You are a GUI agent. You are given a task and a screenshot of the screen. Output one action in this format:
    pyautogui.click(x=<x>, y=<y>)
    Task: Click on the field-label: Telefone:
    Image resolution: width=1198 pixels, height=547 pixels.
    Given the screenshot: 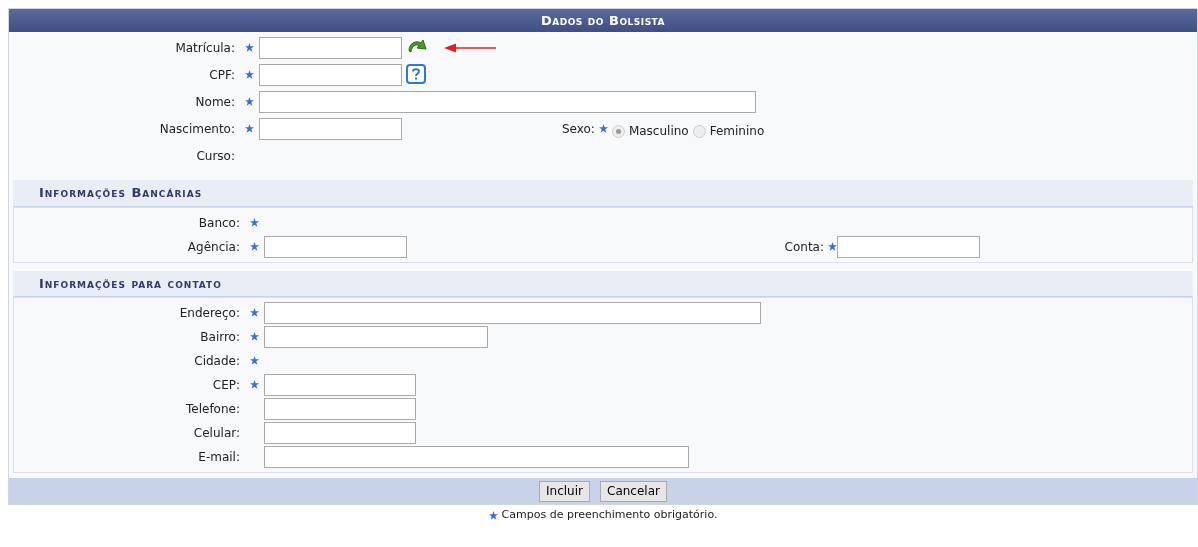 What is the action you would take?
    pyautogui.click(x=213, y=409)
    